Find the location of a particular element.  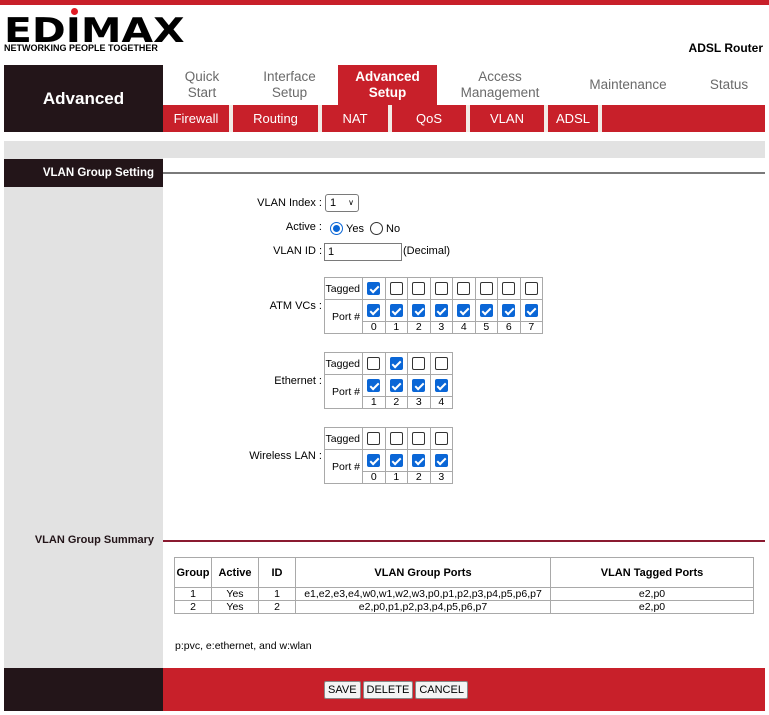

subtab-routing: Routing is located at coordinates (277, 118).